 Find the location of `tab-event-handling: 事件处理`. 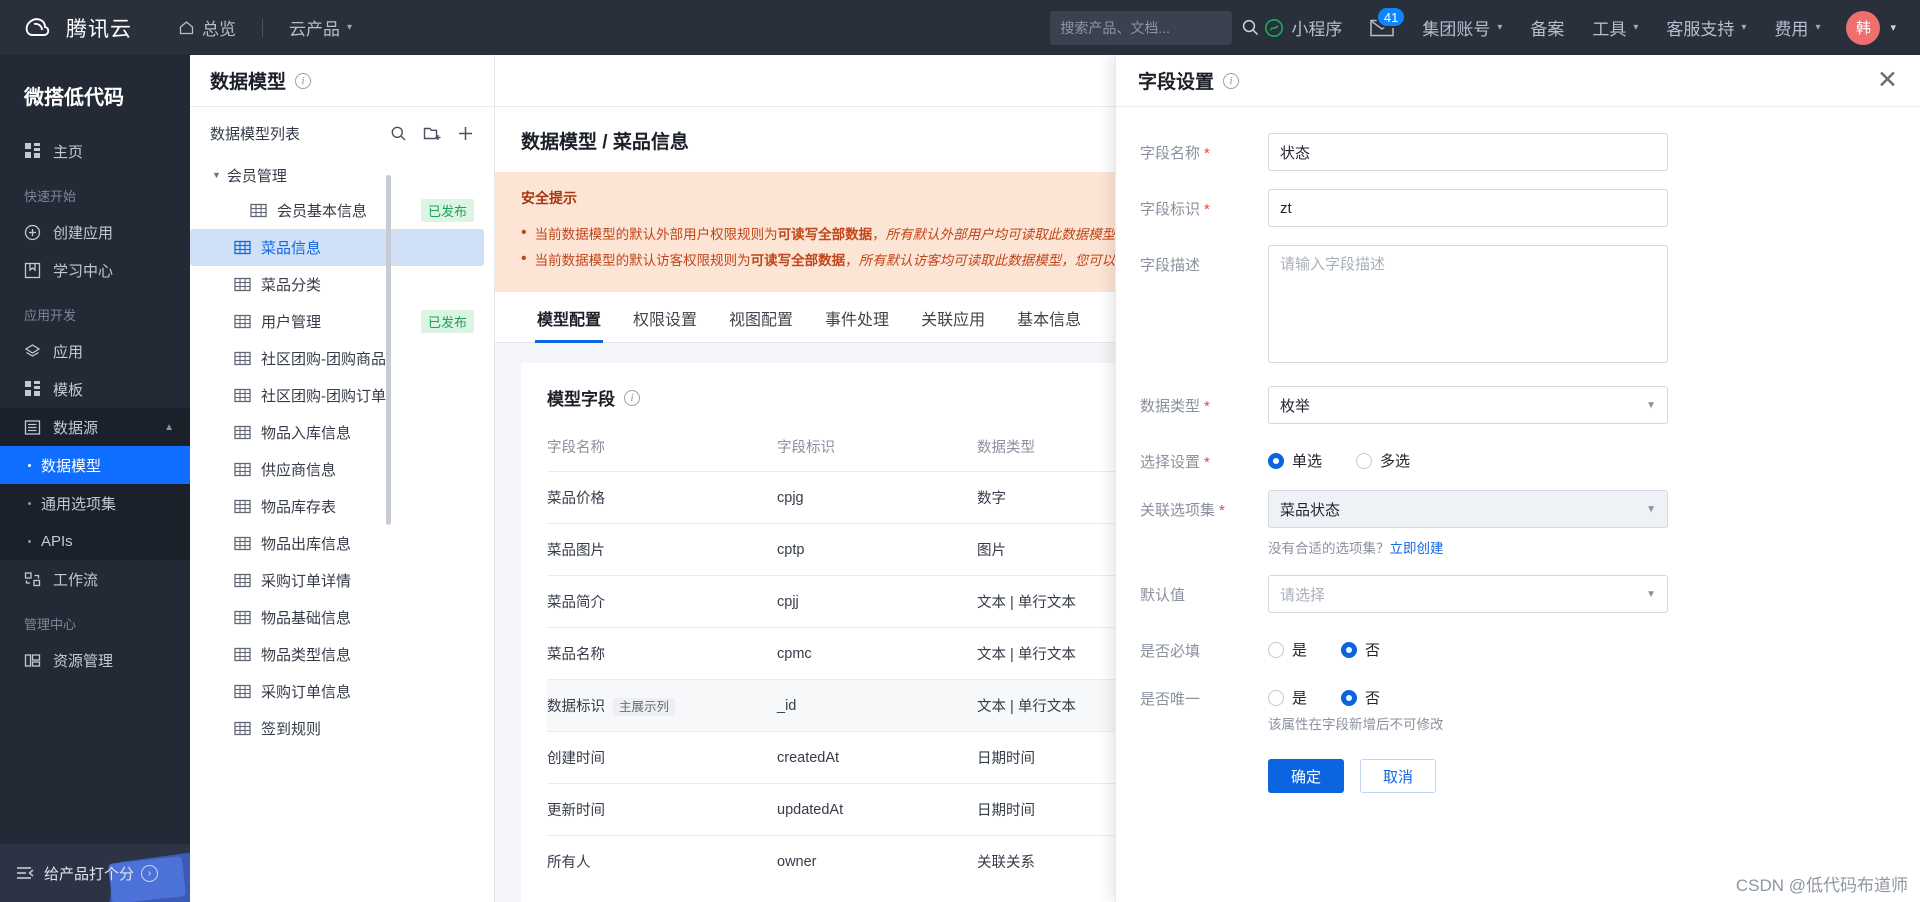

tab-event-handling: 事件处理 is located at coordinates (857, 317).